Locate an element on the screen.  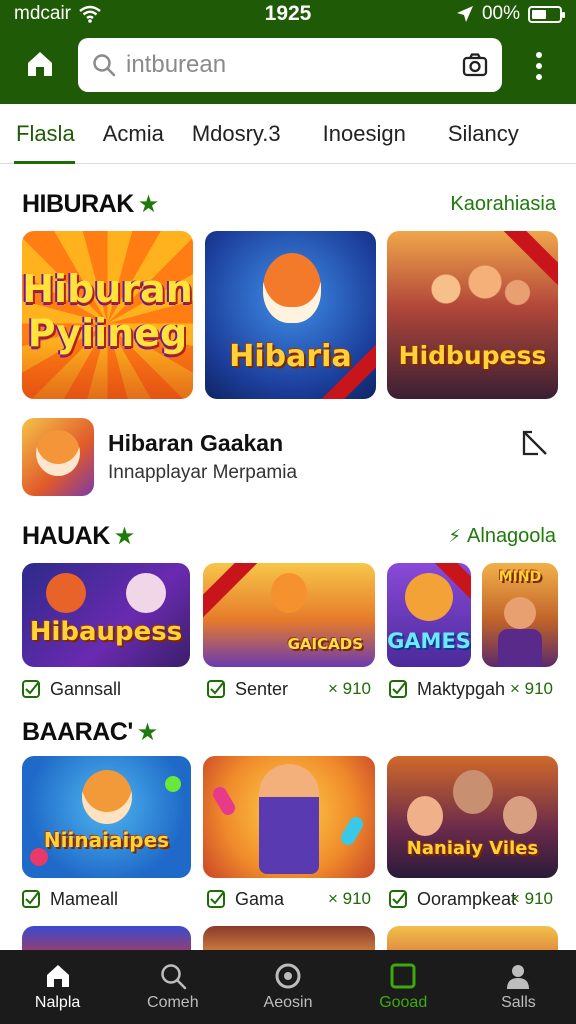
list-item: Mameall is located at coordinates (70, 899).